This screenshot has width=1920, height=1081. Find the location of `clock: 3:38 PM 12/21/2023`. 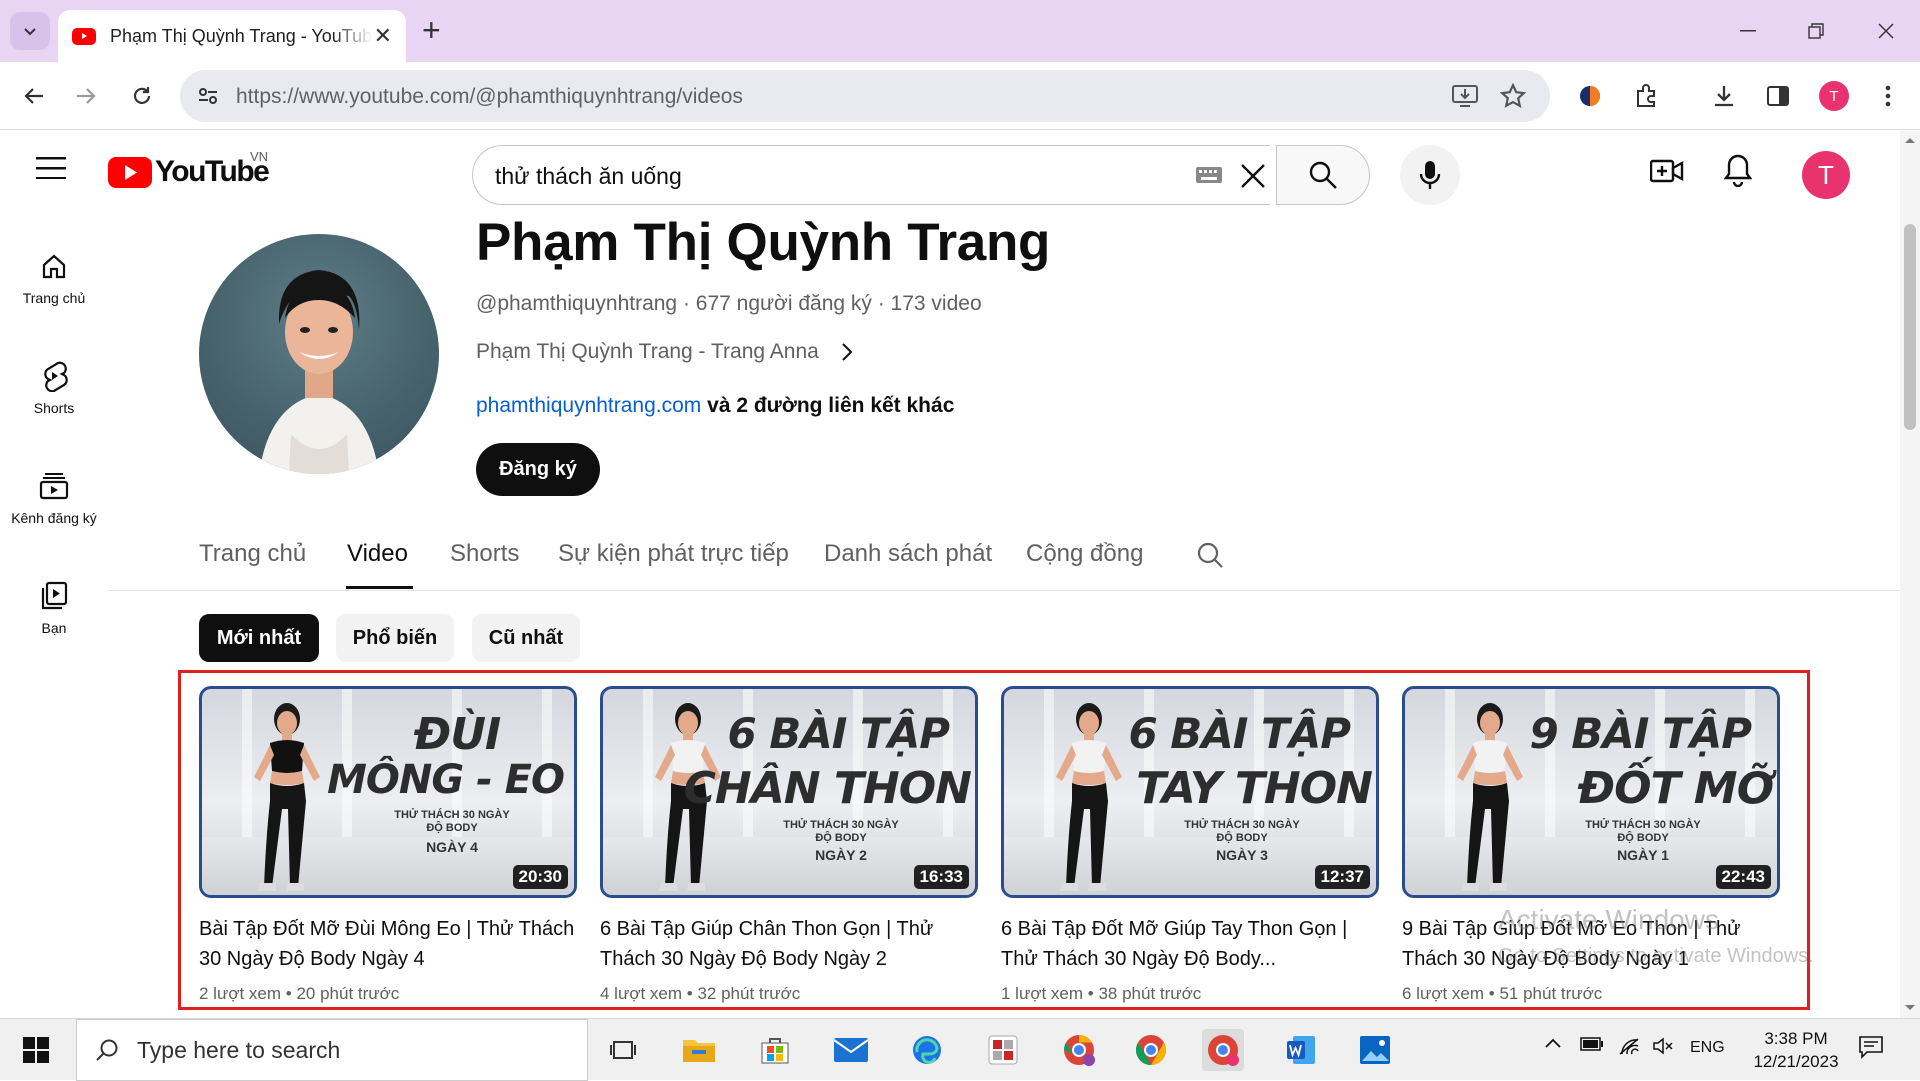

clock: 3:38 PM 12/21/2023 is located at coordinates (1796, 1050).